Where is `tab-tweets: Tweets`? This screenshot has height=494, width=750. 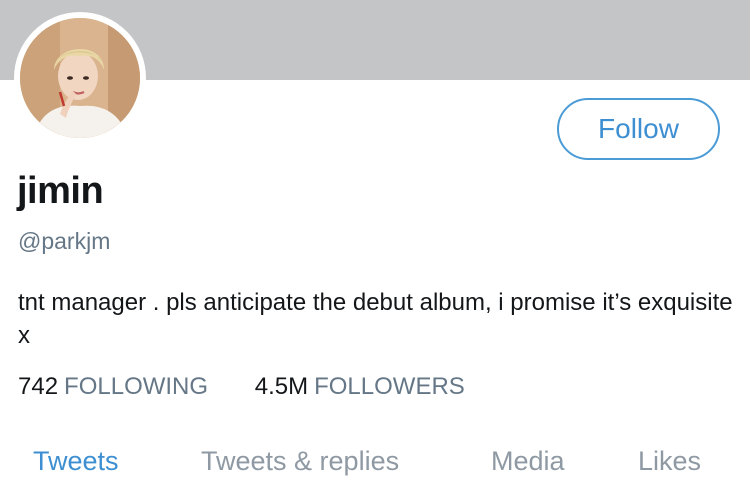
tab-tweets: Tweets is located at coordinates (76, 461).